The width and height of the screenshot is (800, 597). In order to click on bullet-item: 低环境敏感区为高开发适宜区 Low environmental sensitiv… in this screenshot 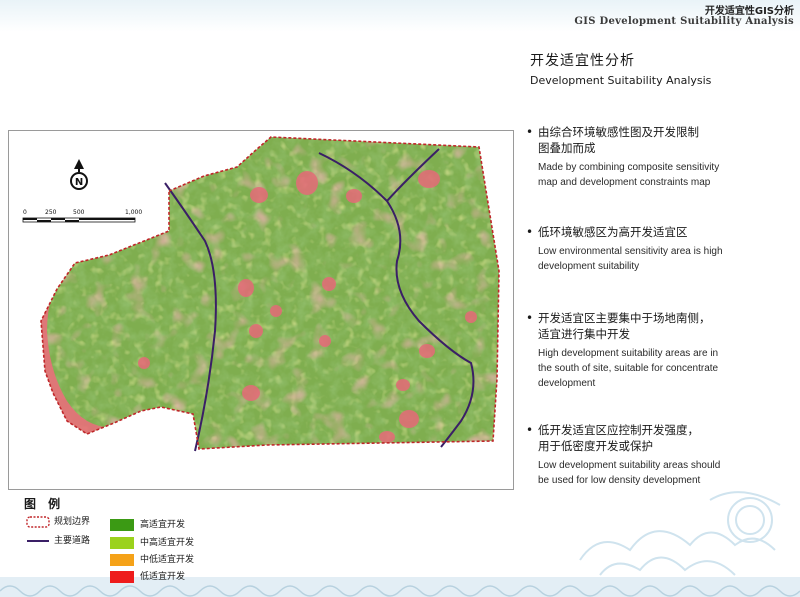, I will do `click(658, 249)`.